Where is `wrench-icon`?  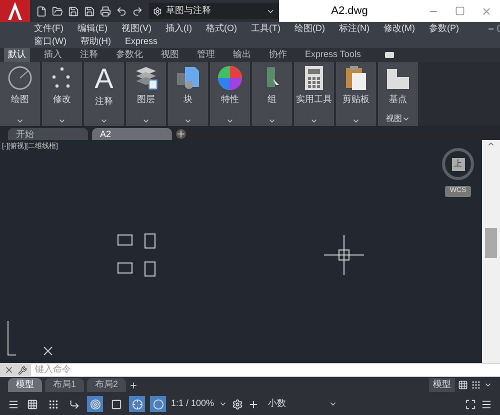 wrench-icon is located at coordinates (22, 370).